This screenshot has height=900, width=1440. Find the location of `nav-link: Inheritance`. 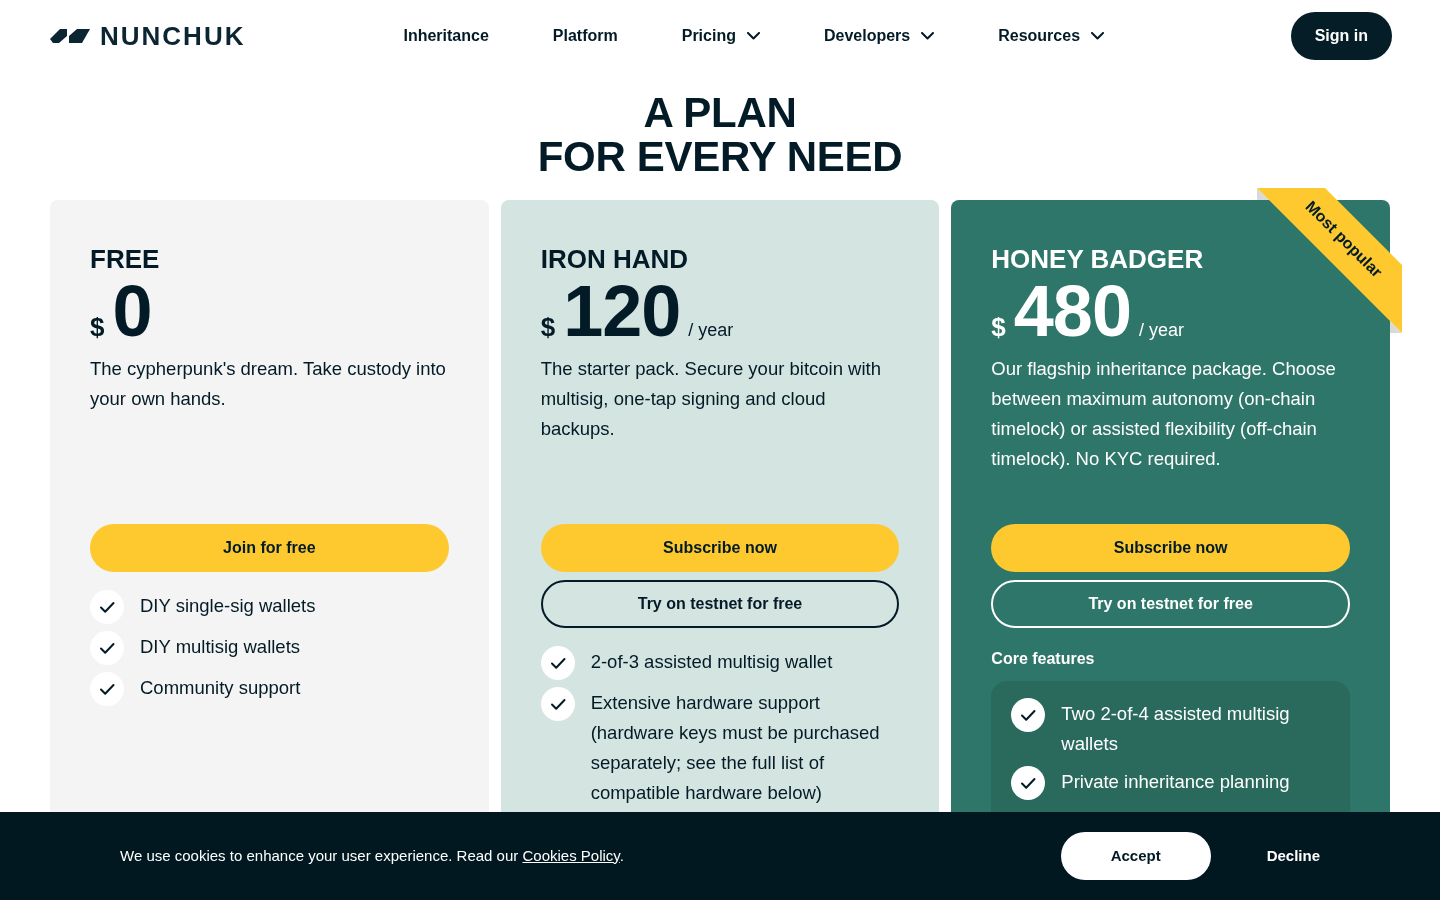

nav-link: Inheritance is located at coordinates (446, 36).